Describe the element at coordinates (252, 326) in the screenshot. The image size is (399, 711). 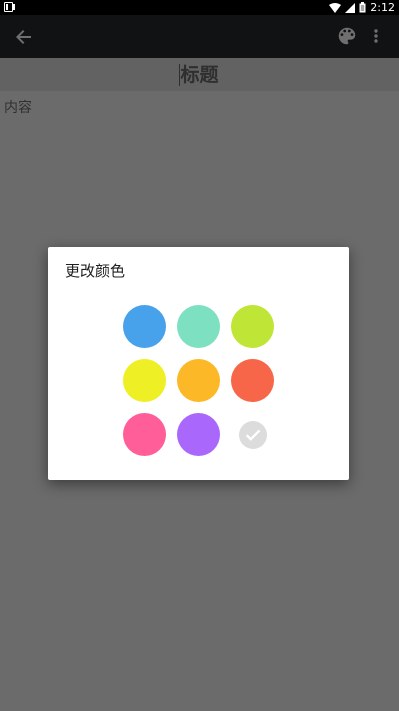
I see `color-swatch-lime` at that location.